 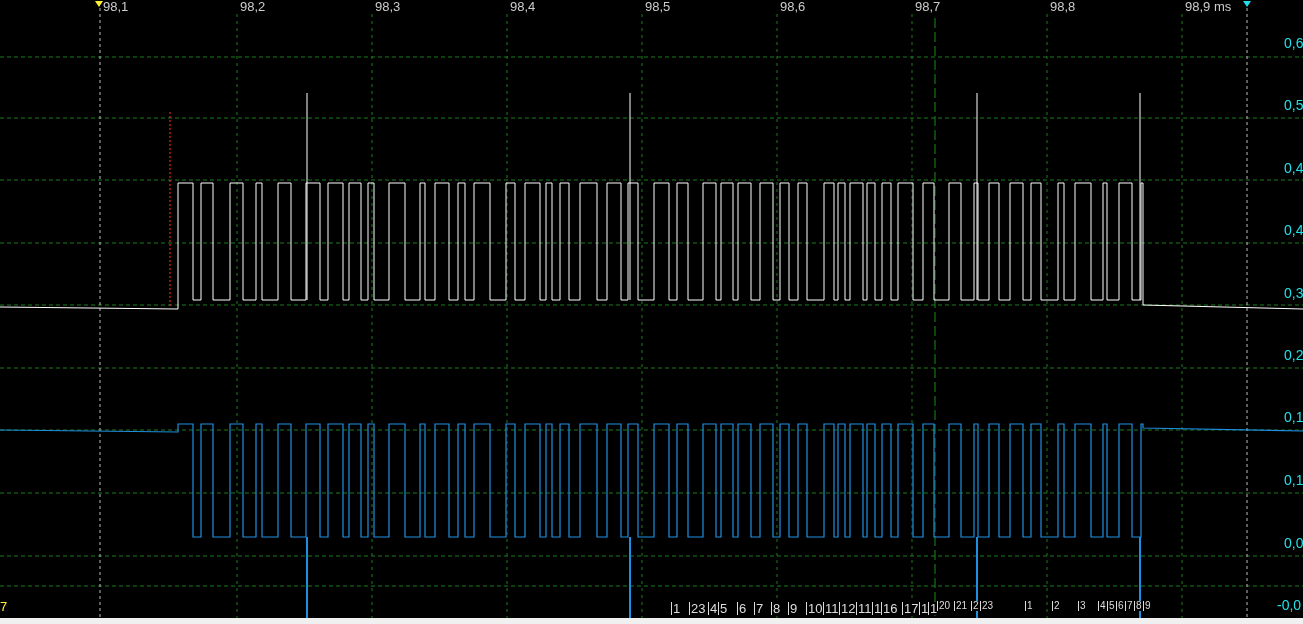 I want to click on voltage-tick-label: 0,5, so click(x=1293, y=105).